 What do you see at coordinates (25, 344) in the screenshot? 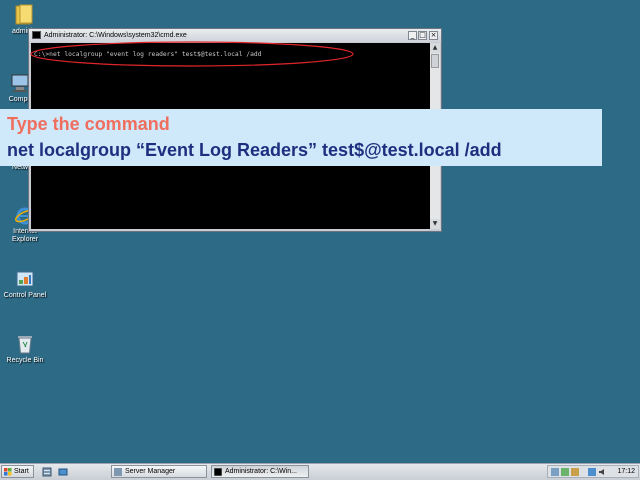
I see `recycle-bin-icon` at bounding box center [25, 344].